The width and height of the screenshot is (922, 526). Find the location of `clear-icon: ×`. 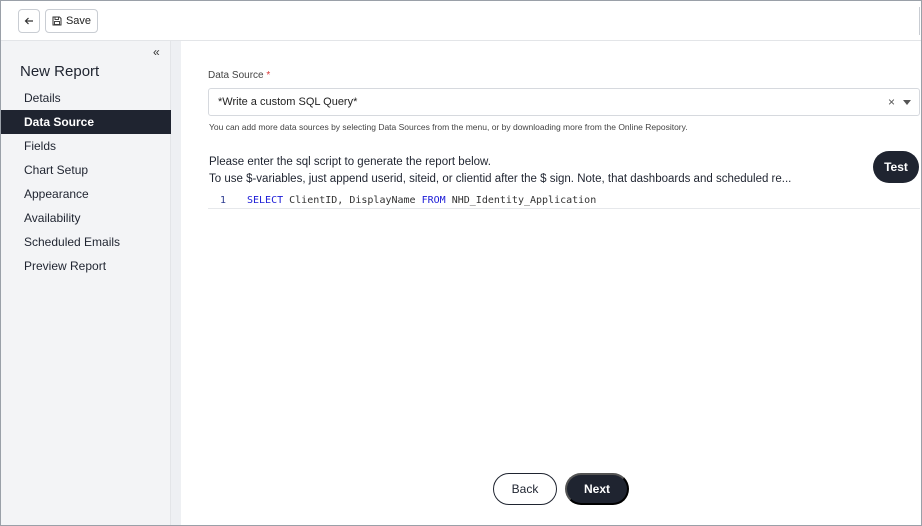

clear-icon: × is located at coordinates (891, 102).